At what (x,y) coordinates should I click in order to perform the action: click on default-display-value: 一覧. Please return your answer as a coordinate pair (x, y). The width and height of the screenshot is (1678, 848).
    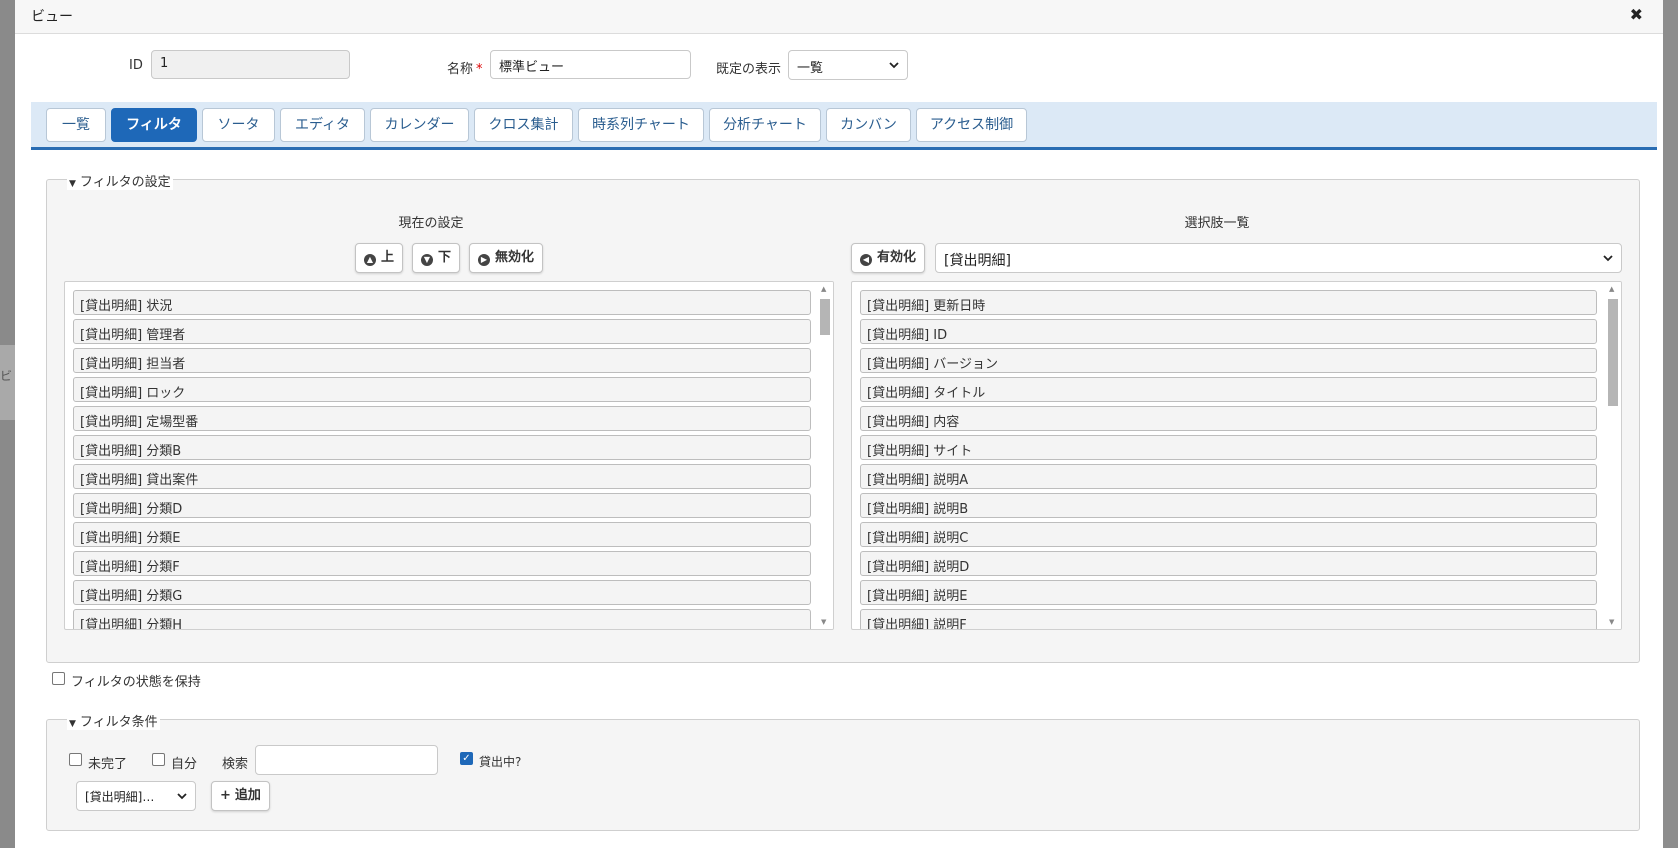
    Looking at the image, I should click on (810, 68).